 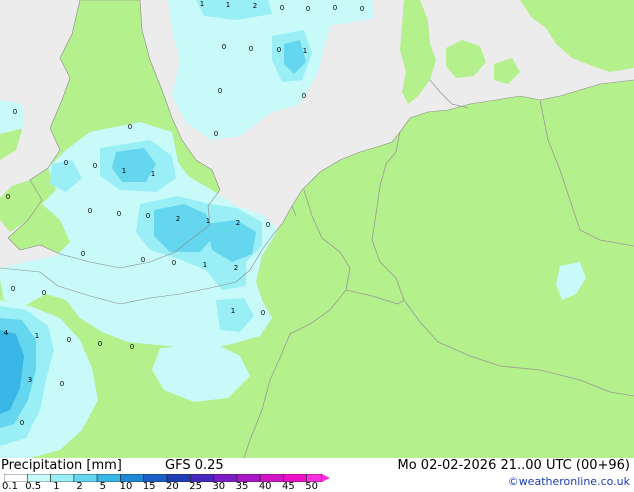 What do you see at coordinates (514, 465) in the screenshot?
I see `forecast-datetime: Mo 02-02-2026 21..00 UTC (00+96)` at bounding box center [514, 465].